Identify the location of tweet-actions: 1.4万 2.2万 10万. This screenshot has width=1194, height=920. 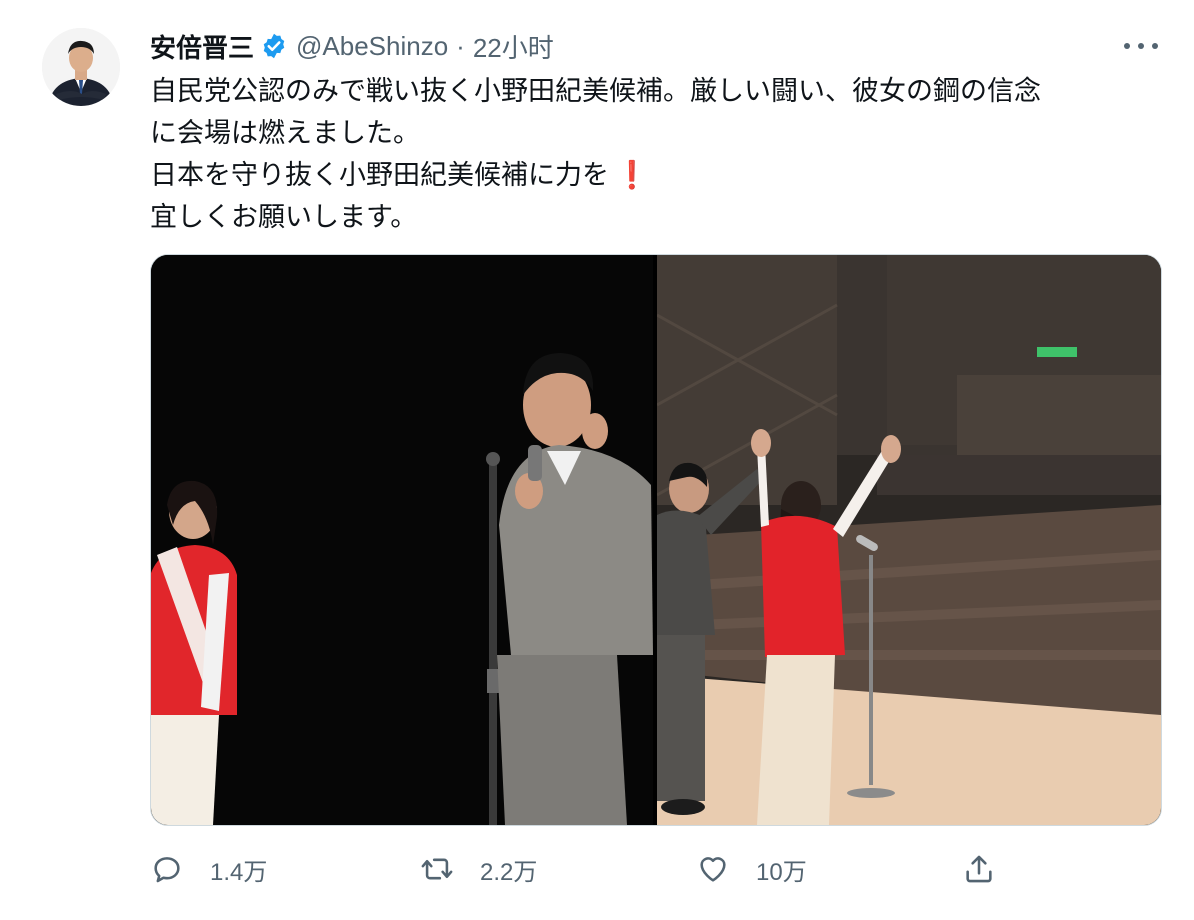
(600, 869).